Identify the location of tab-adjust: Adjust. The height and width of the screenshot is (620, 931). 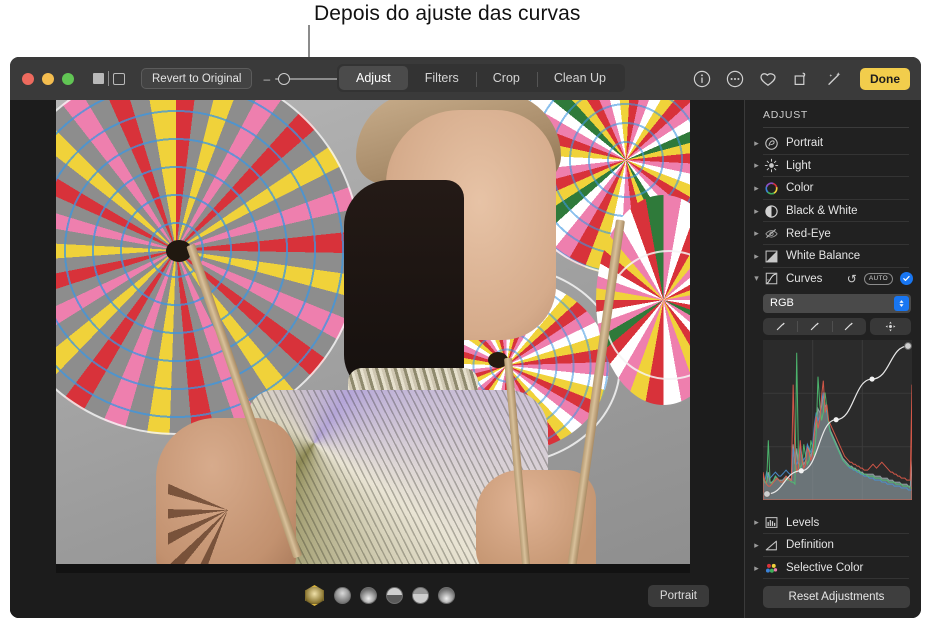
(373, 78).